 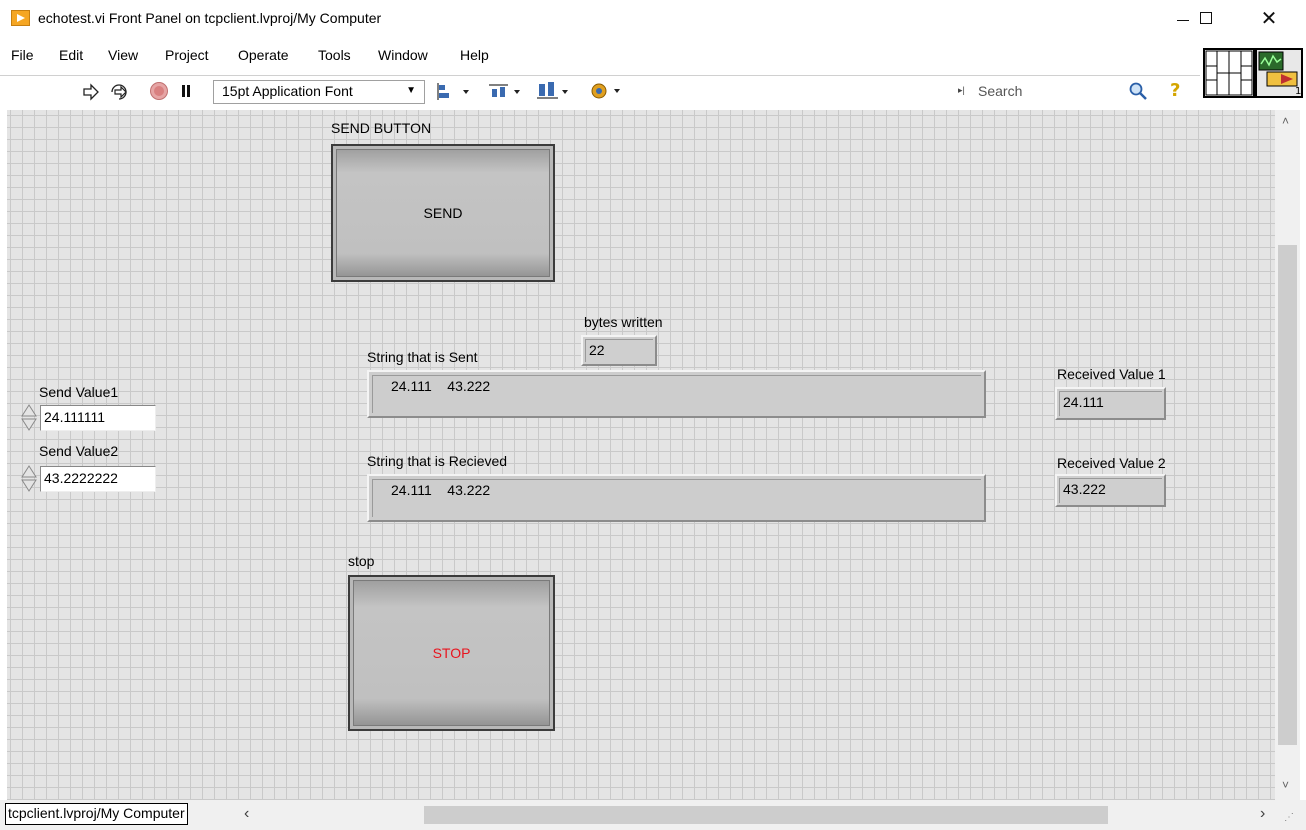 I want to click on scroll-down-icon: ˅, so click(x=1285, y=785).